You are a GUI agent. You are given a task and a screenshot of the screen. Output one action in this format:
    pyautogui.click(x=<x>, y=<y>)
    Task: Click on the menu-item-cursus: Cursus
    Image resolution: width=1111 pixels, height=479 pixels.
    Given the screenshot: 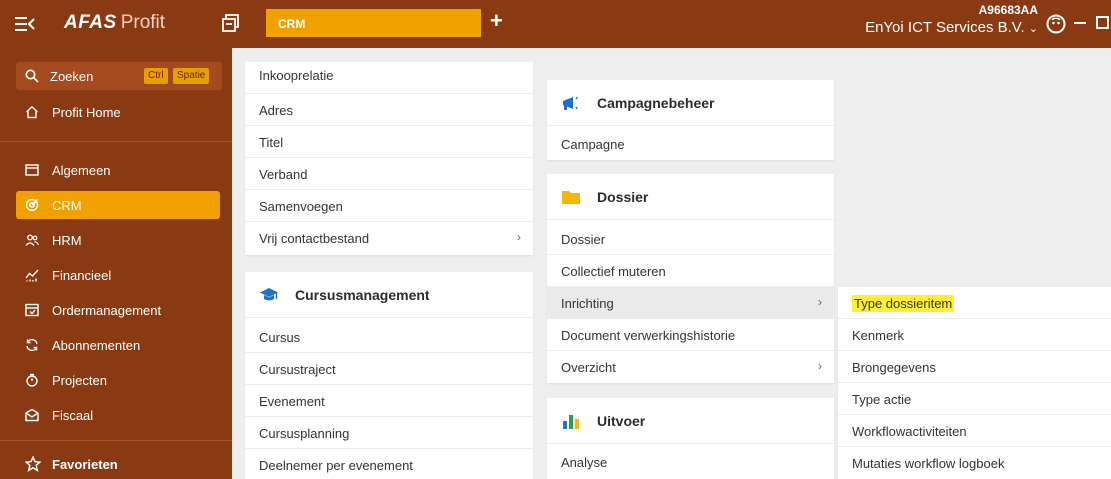 What is the action you would take?
    pyautogui.click(x=389, y=337)
    